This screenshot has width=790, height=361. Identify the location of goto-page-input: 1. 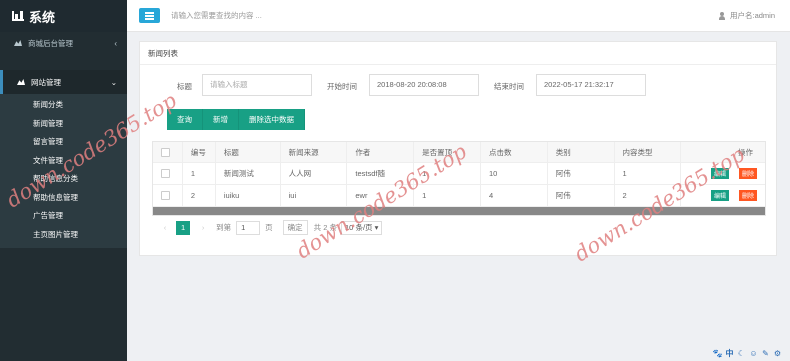
(248, 227).